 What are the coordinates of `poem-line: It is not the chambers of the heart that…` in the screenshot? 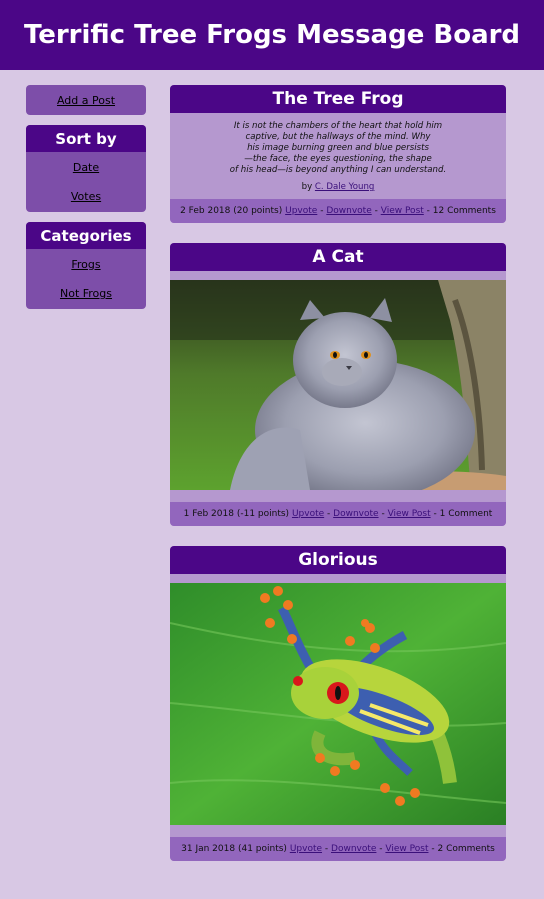 It's located at (338, 126).